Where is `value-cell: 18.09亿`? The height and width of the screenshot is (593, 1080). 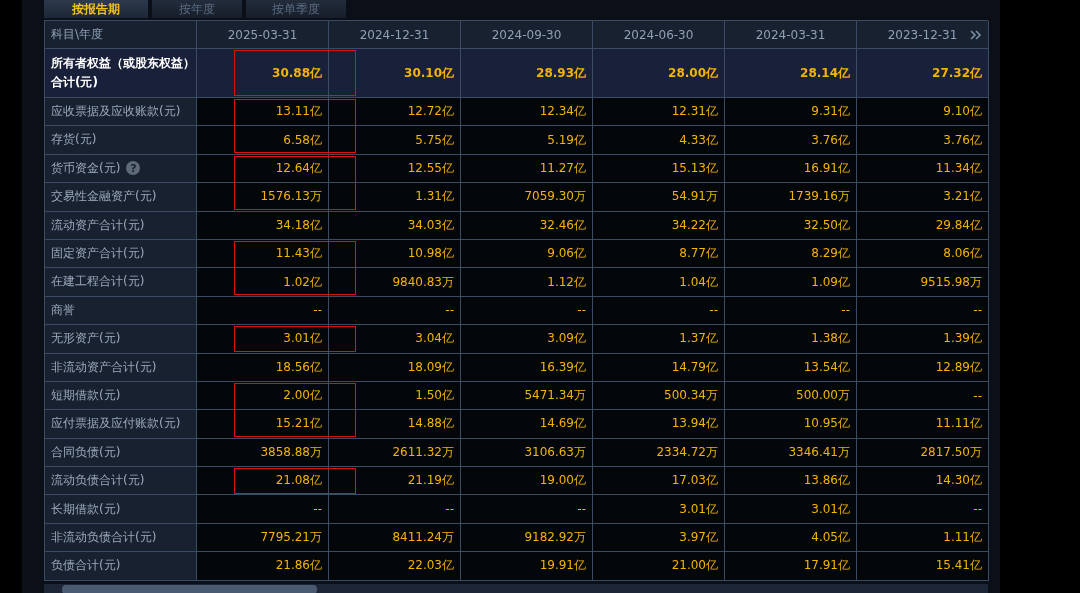
value-cell: 18.09亿 is located at coordinates (395, 367).